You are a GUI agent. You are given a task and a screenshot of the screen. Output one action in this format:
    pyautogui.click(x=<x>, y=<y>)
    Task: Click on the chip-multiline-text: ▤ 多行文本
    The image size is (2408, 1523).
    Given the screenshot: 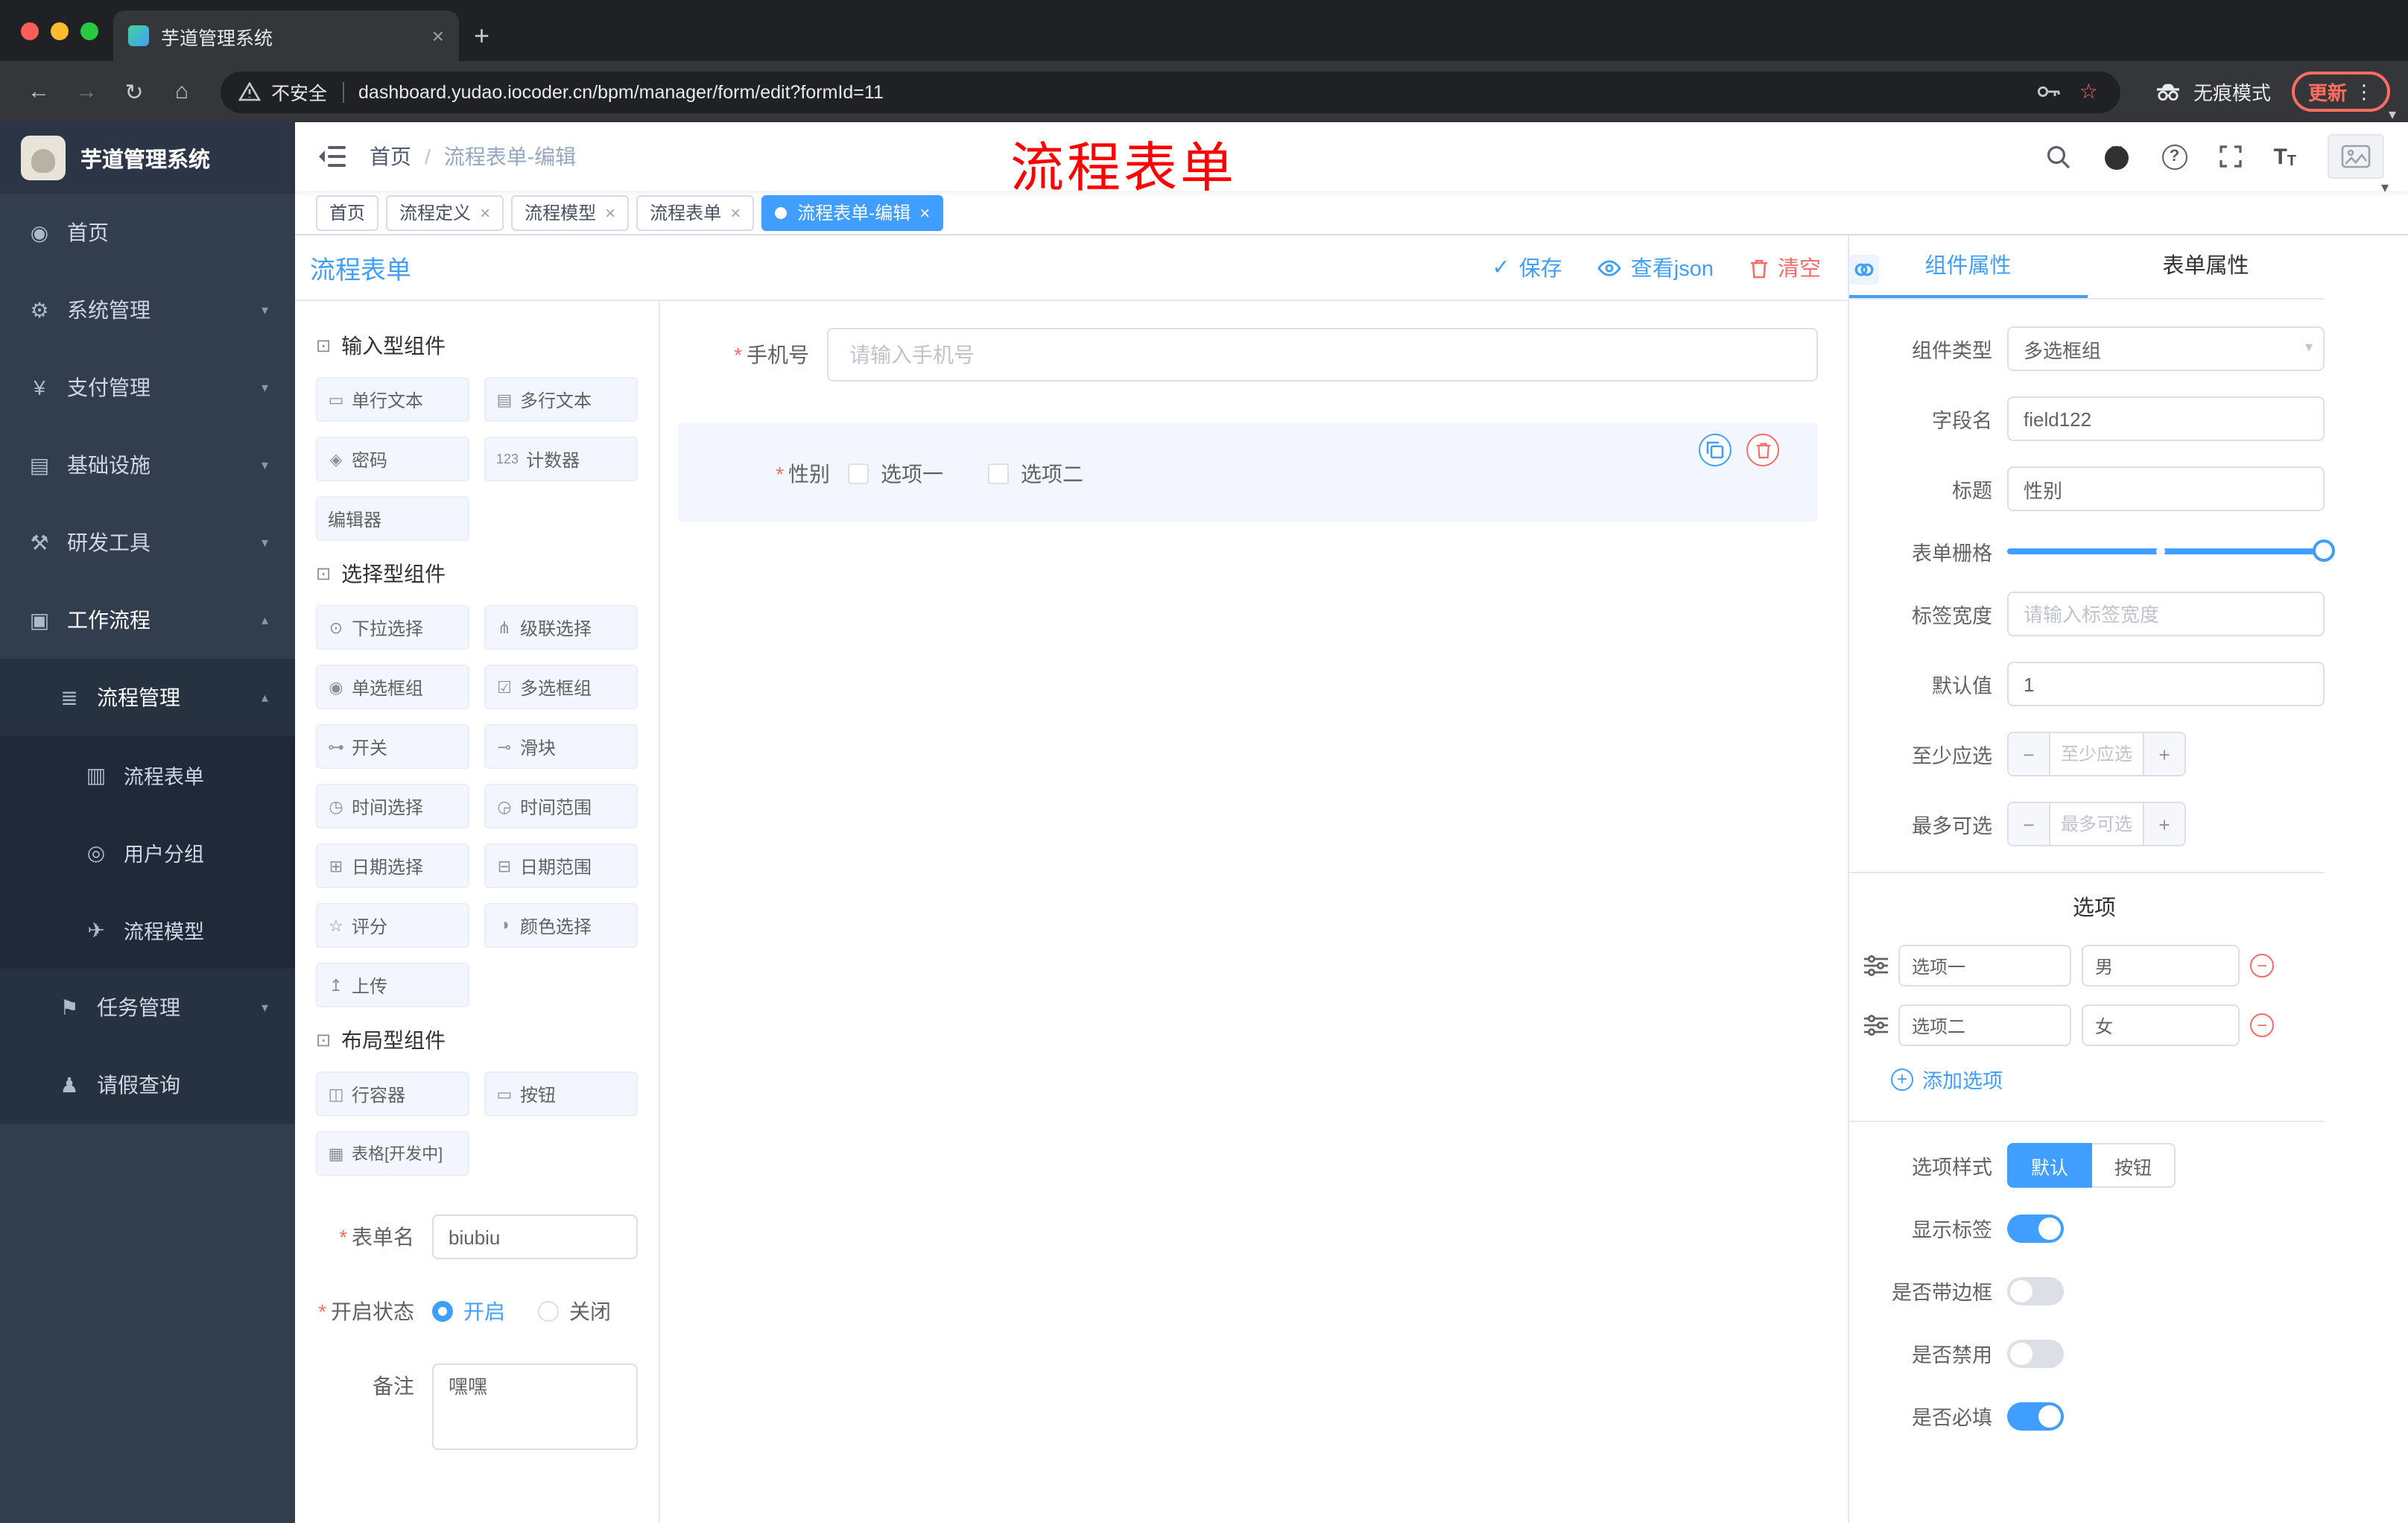 What is the action you would take?
    pyautogui.click(x=561, y=400)
    